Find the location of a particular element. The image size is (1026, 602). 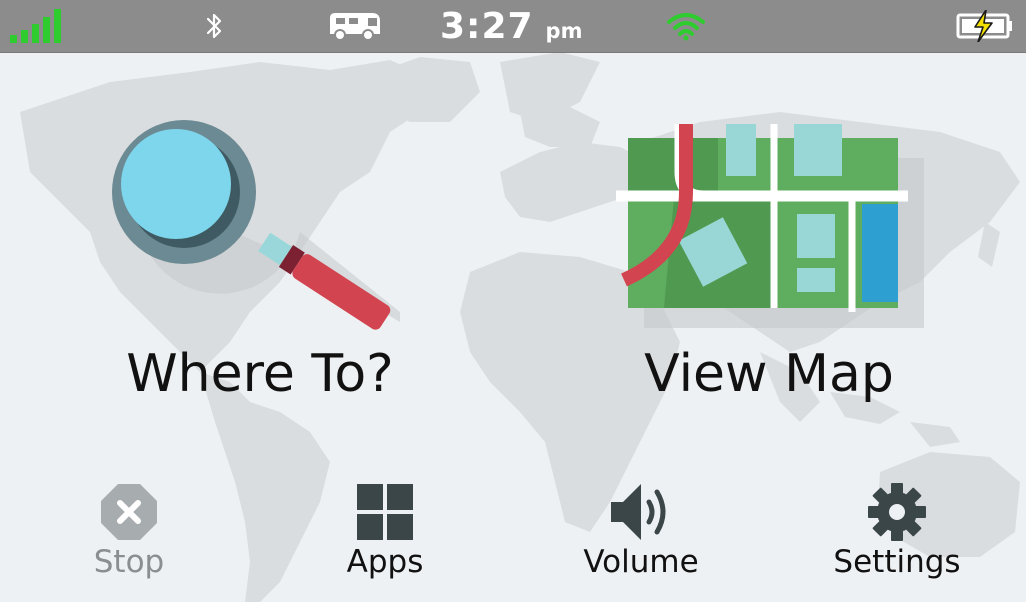

speaker-icon is located at coordinates (638, 512).